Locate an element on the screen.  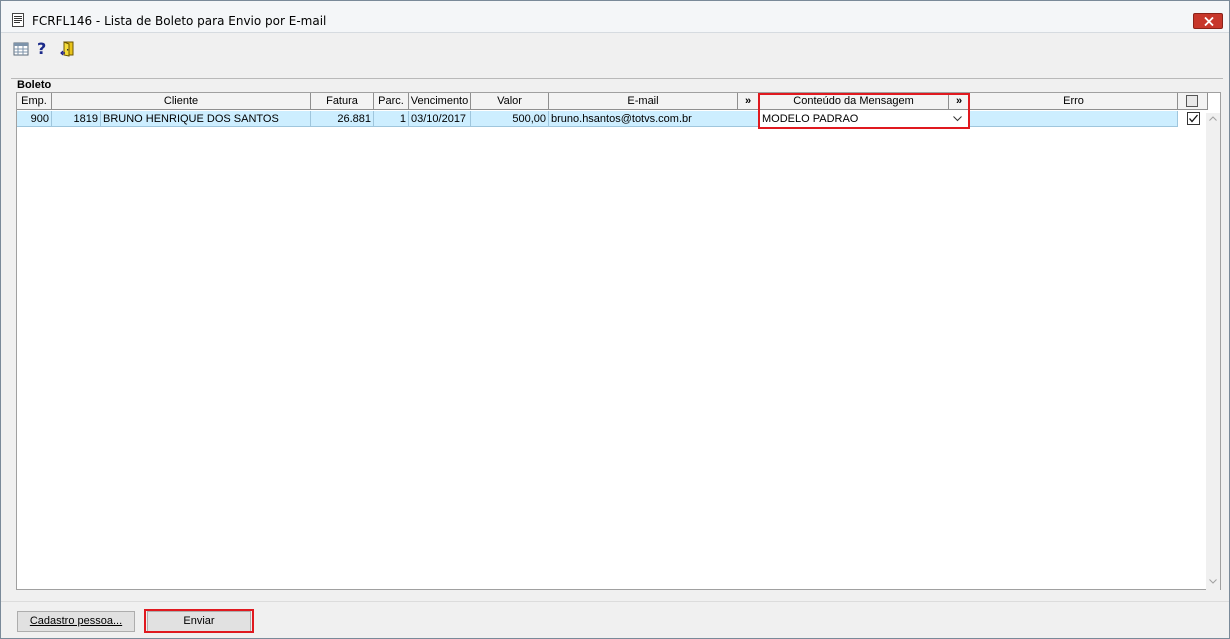
document-icon is located at coordinates (18, 20).